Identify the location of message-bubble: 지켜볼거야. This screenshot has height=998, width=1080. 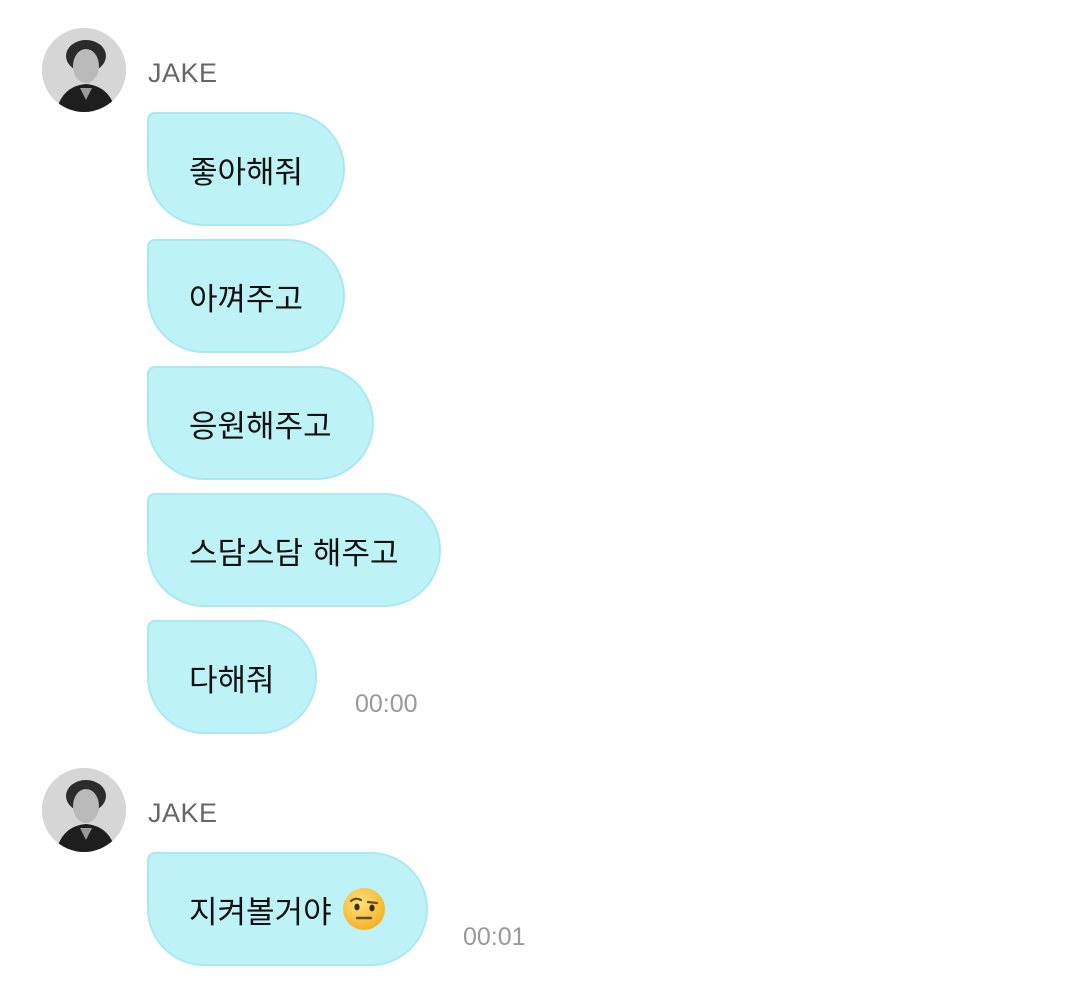
(287, 909).